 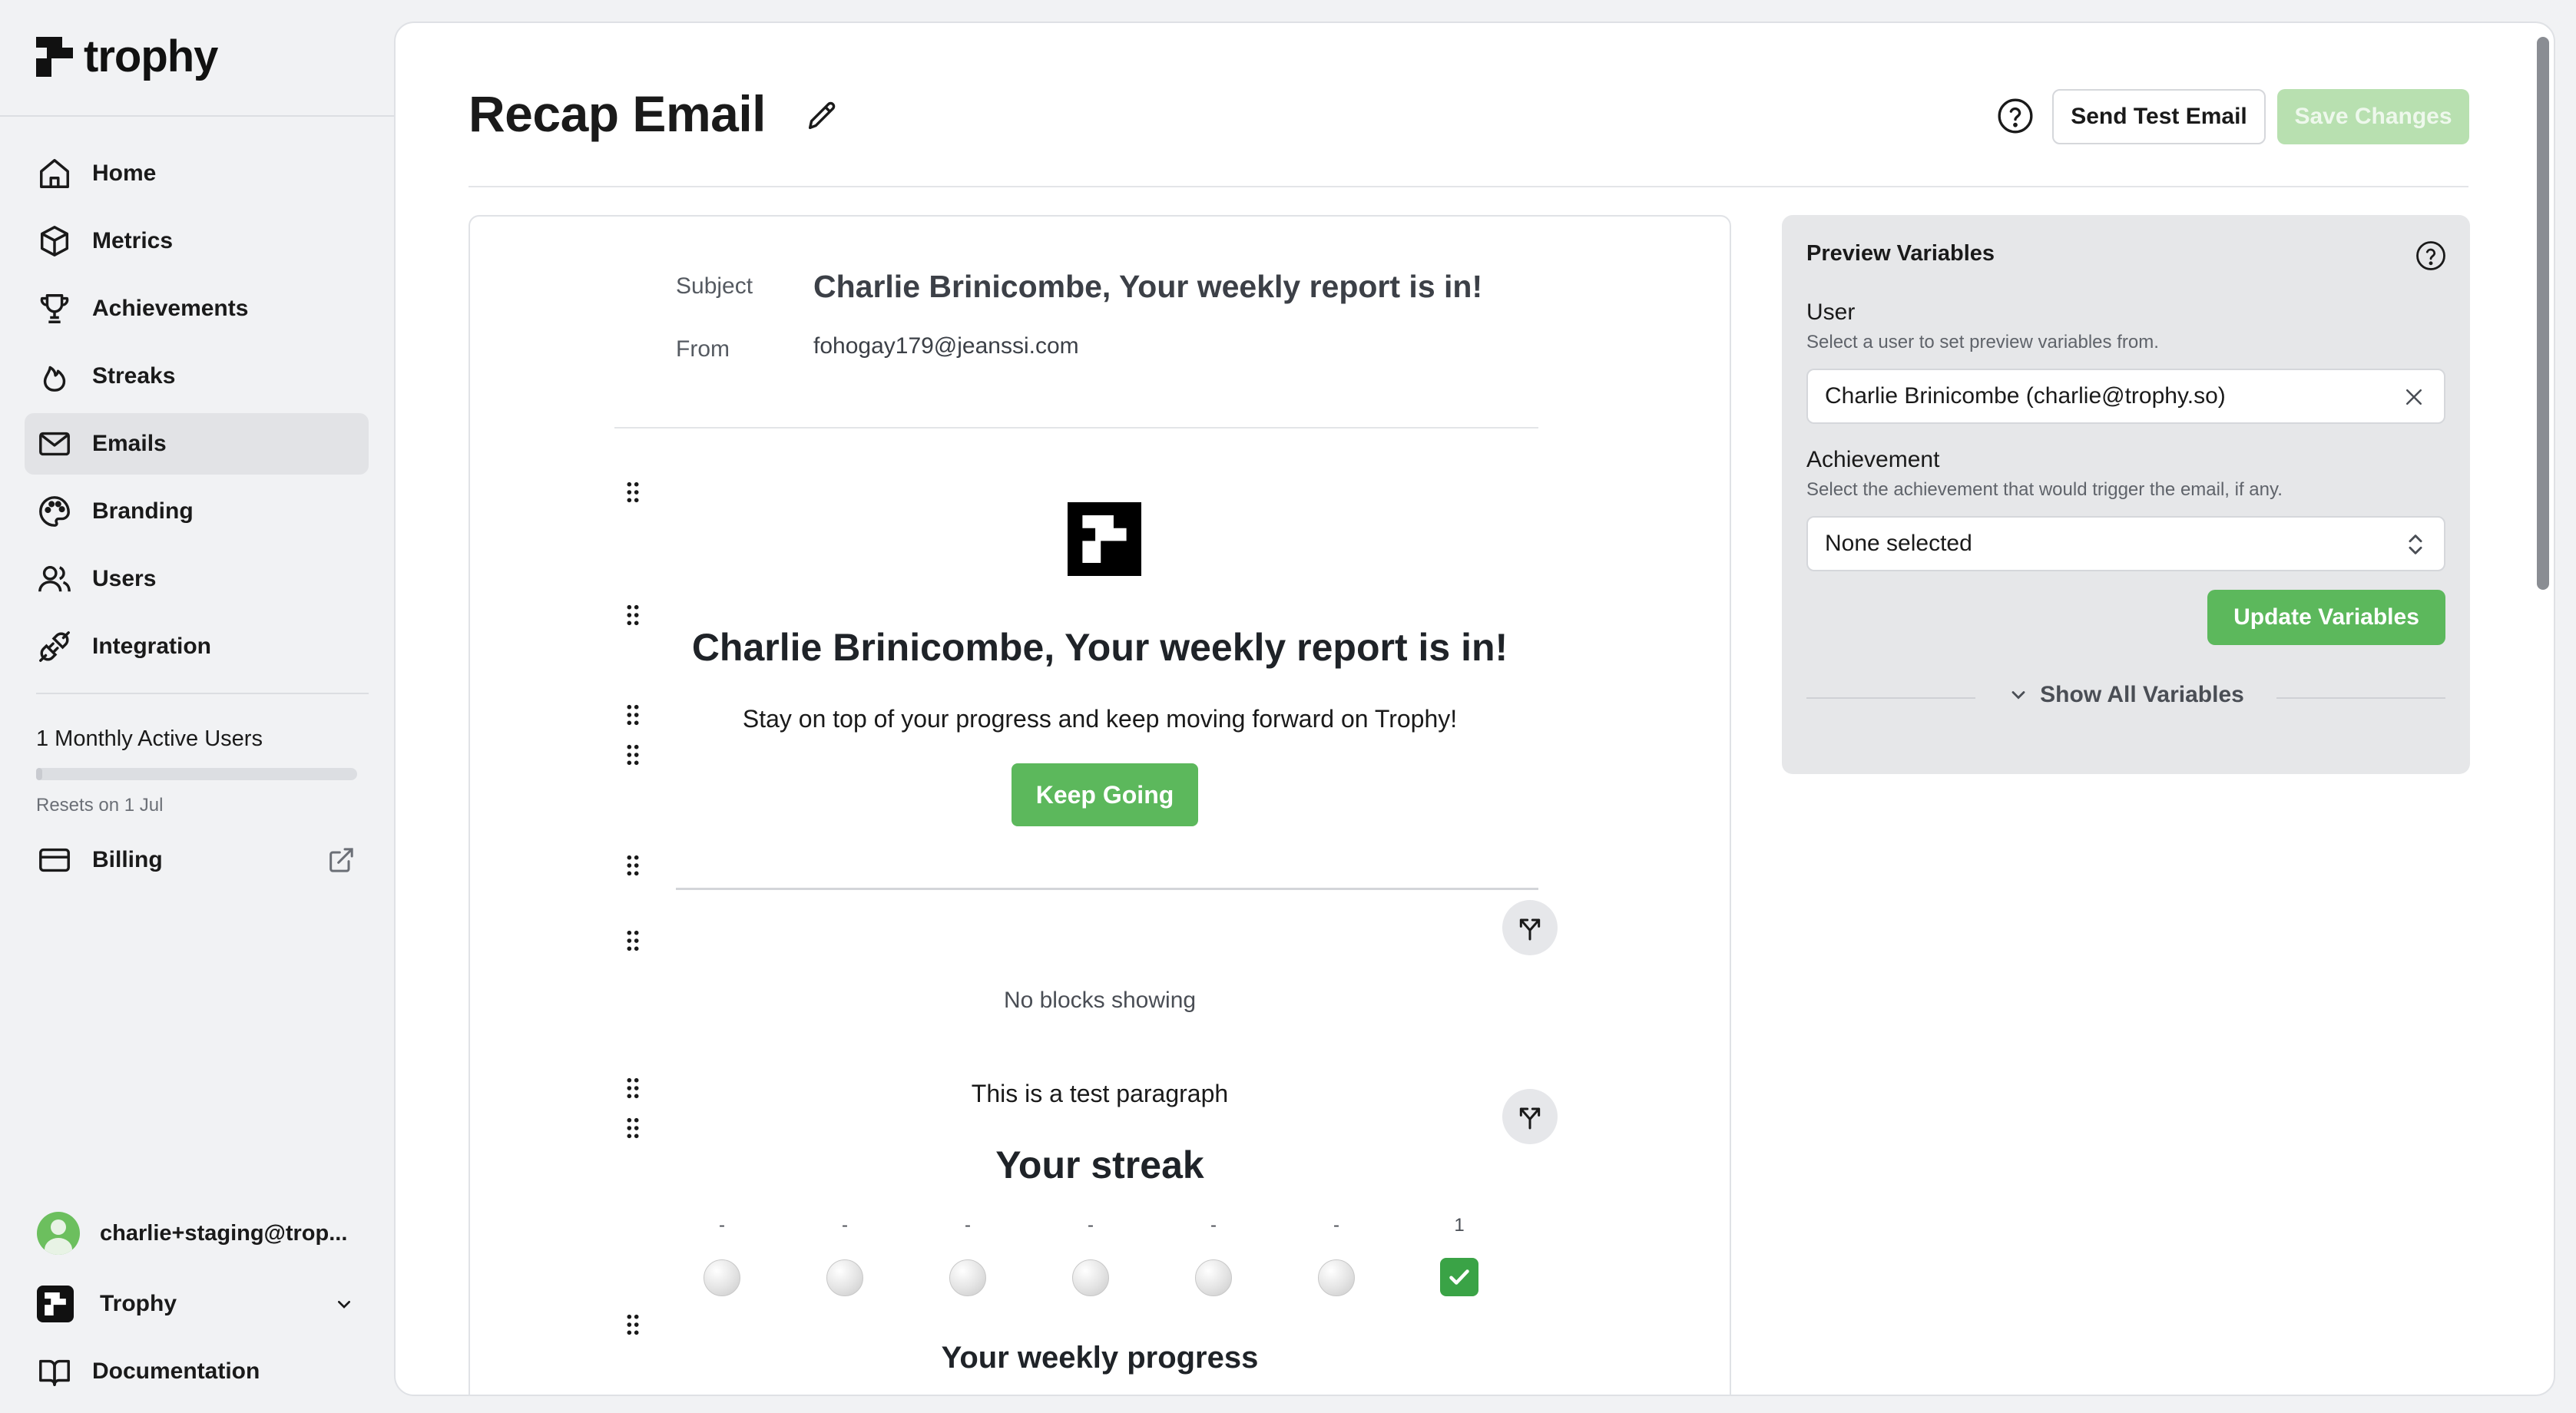 What do you see at coordinates (143, 511) in the screenshot?
I see `sidebar-item-label: Branding` at bounding box center [143, 511].